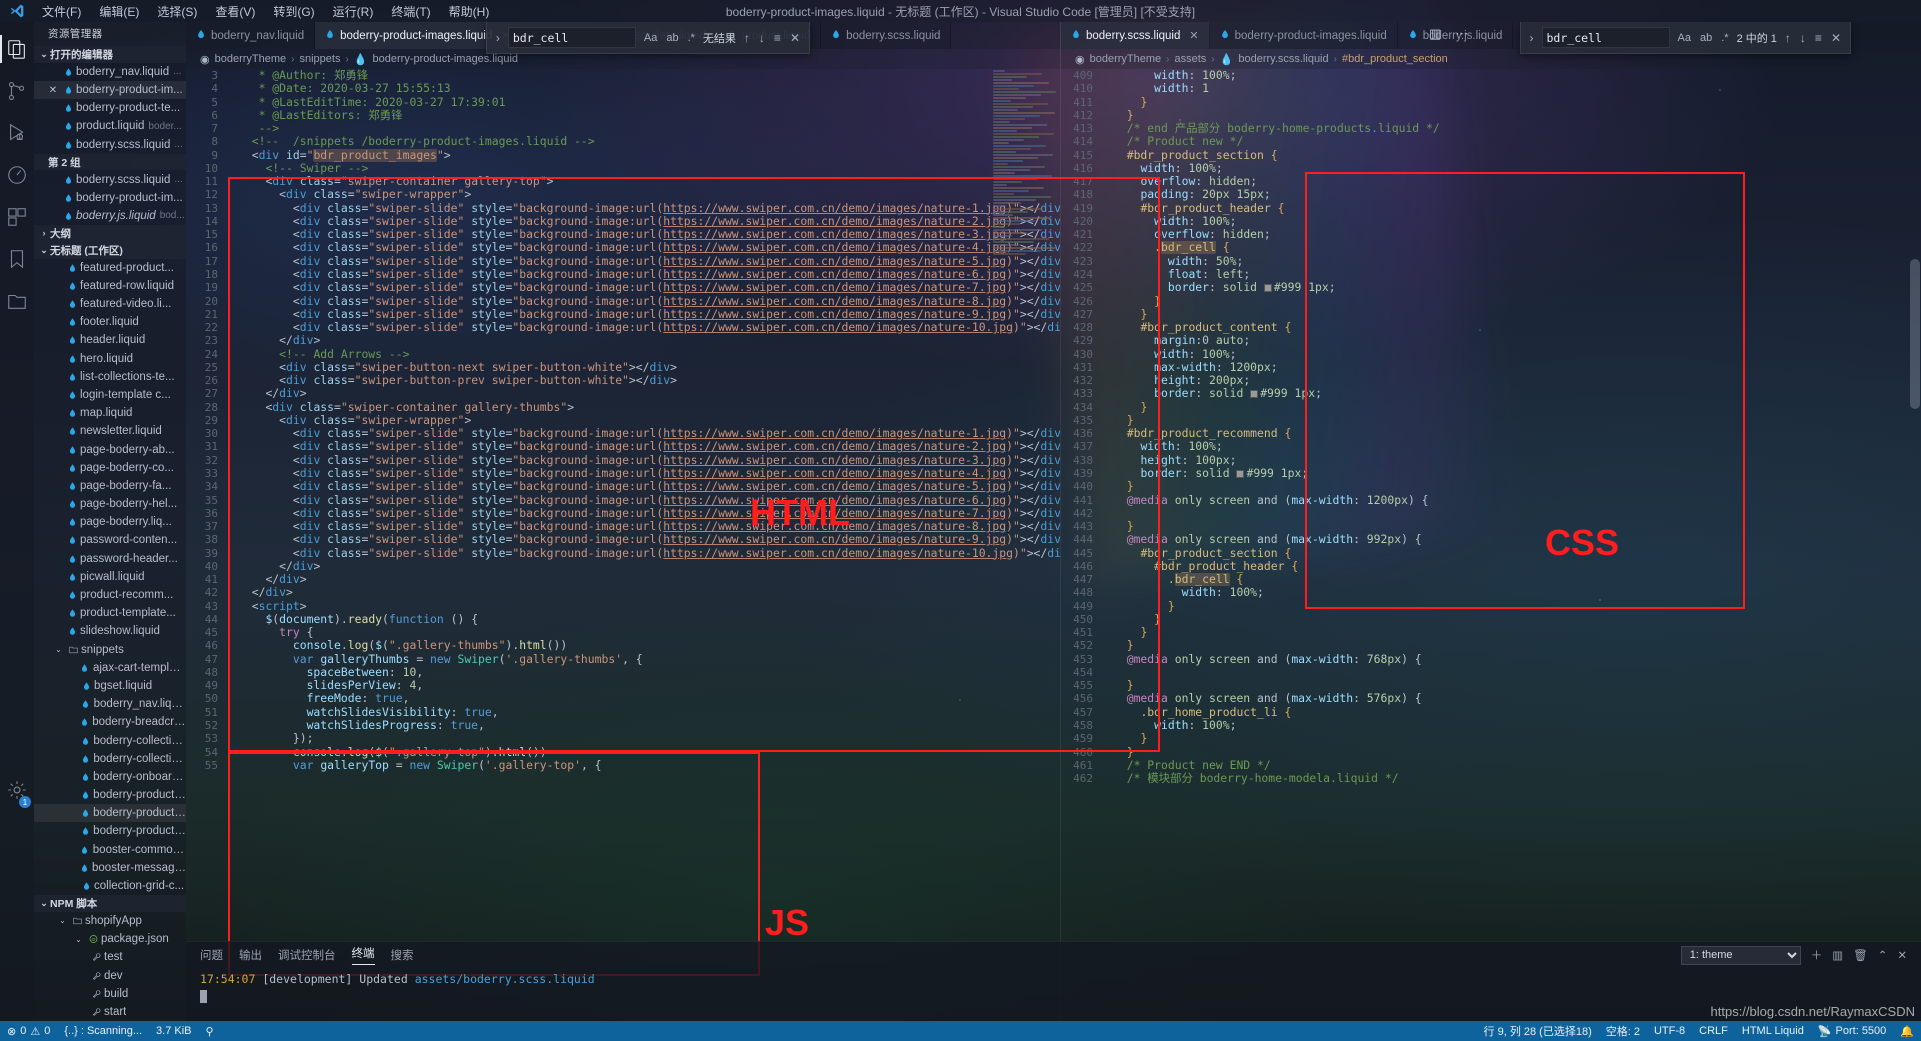 The height and width of the screenshot is (1041, 1921). What do you see at coordinates (1491, 672) in the screenshot?
I see `code-line: 454` at bounding box center [1491, 672].